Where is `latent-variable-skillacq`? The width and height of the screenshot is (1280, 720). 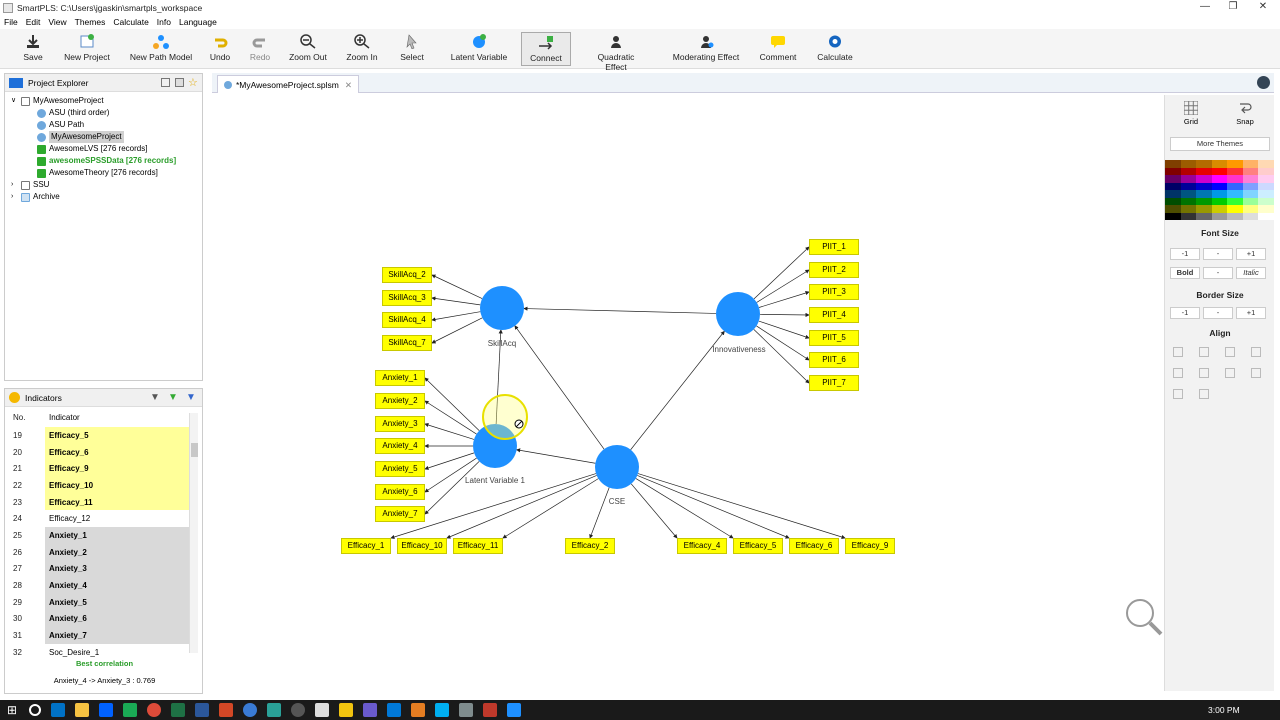
latent-variable-skillacq is located at coordinates (502, 308).